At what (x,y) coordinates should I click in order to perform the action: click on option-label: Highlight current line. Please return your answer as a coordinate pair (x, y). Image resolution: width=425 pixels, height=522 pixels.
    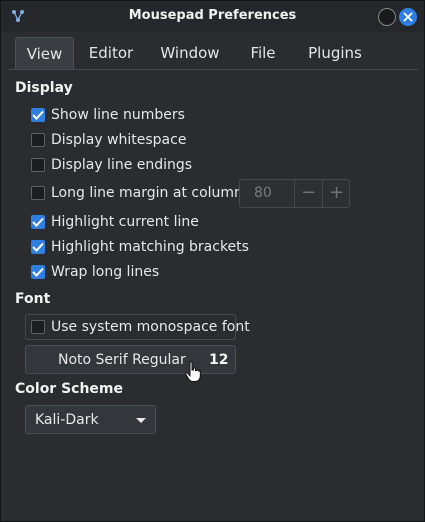
    Looking at the image, I should click on (125, 222).